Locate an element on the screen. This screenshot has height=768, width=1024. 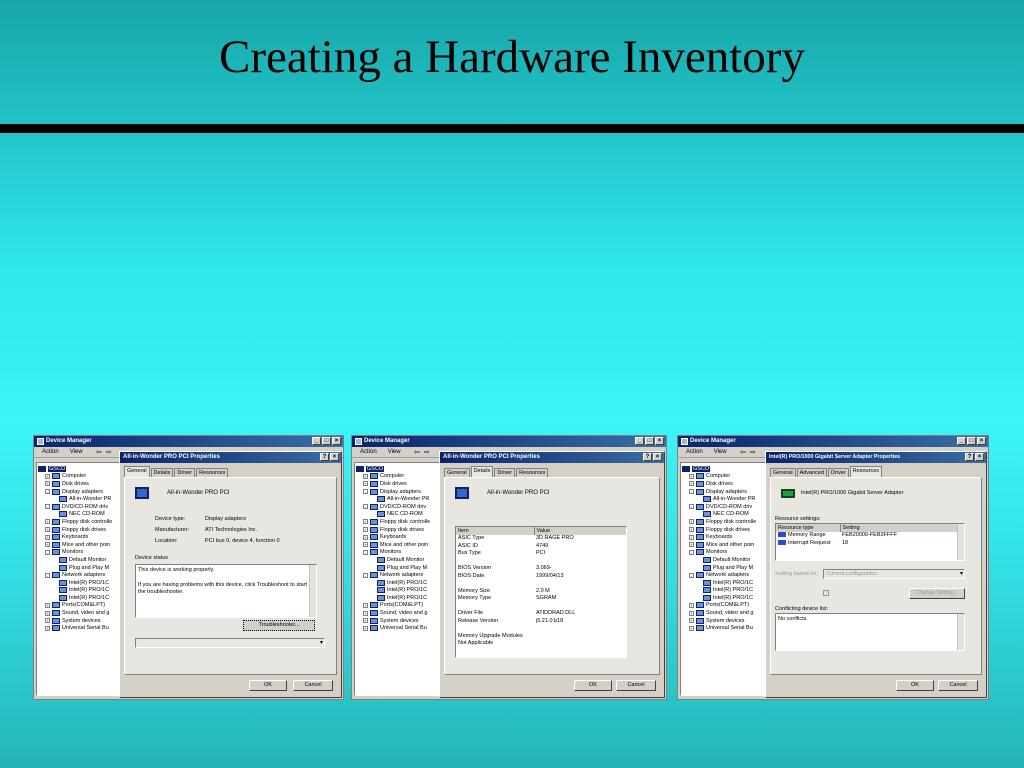
table-row: Memory Range FEB20000-FEB3FFFF is located at coordinates (870, 536).